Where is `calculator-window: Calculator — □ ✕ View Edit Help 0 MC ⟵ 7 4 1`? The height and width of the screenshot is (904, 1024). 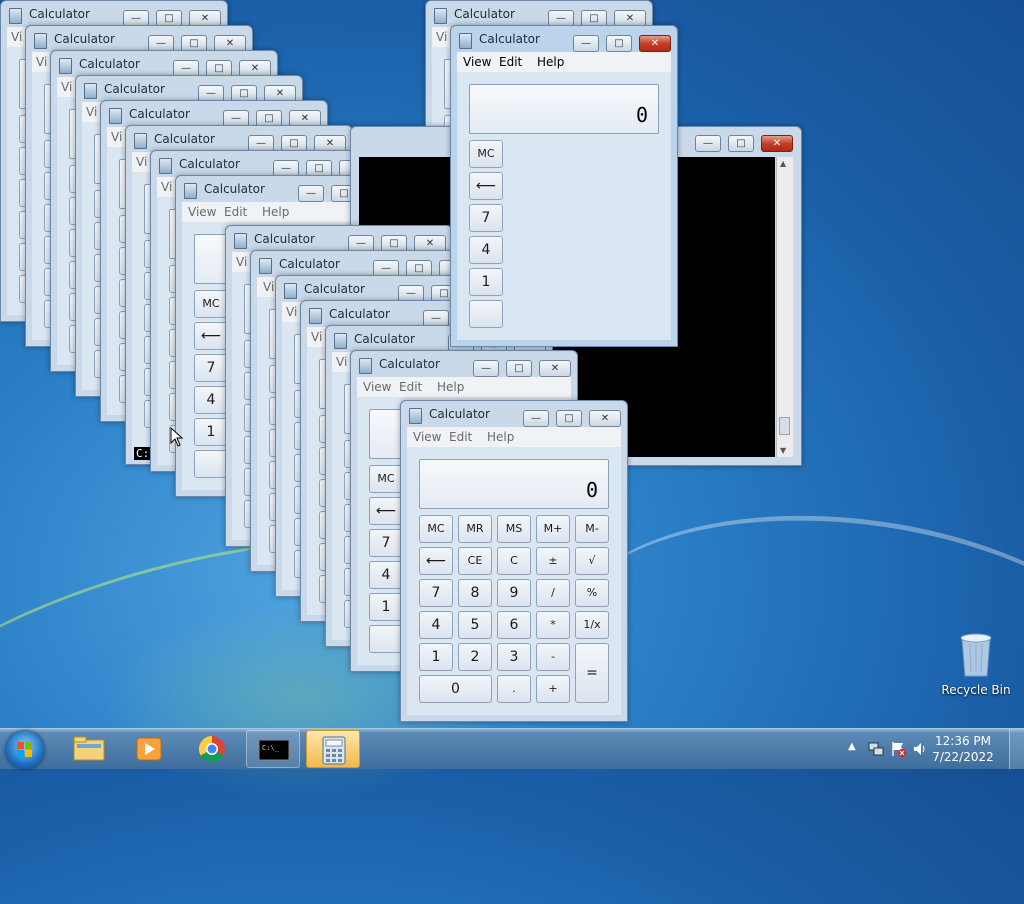 calculator-window: Calculator — □ ✕ View Edit Help 0 MC ⟵ 7 4 1 is located at coordinates (564, 186).